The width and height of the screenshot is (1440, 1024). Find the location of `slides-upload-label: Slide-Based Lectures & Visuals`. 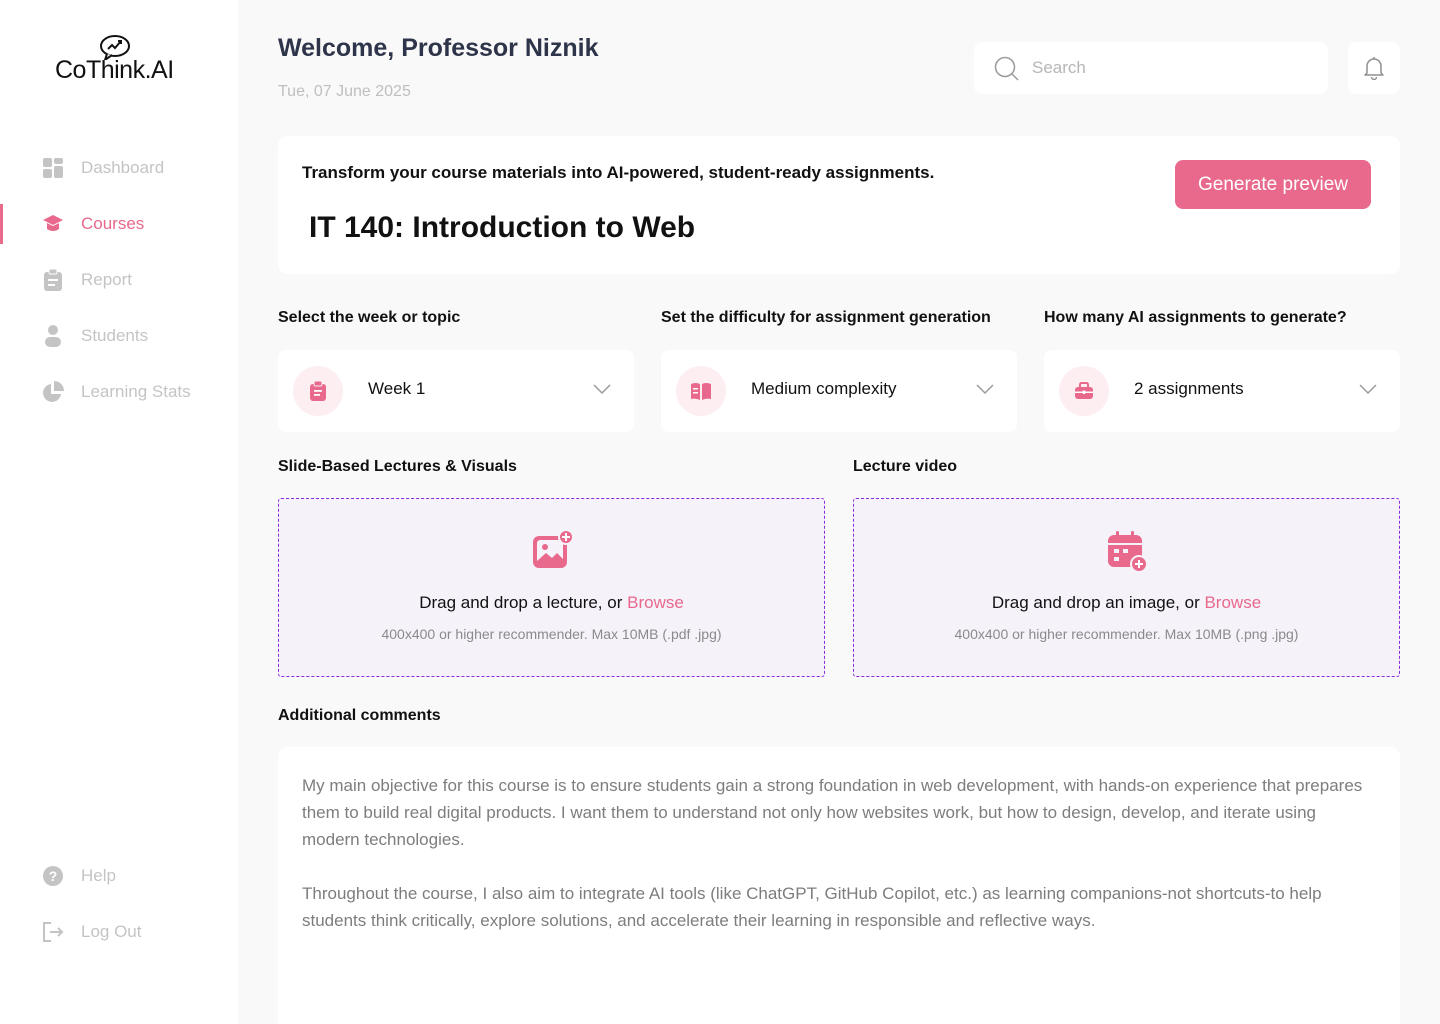

slides-upload-label: Slide-Based Lectures & Visuals is located at coordinates (397, 466).